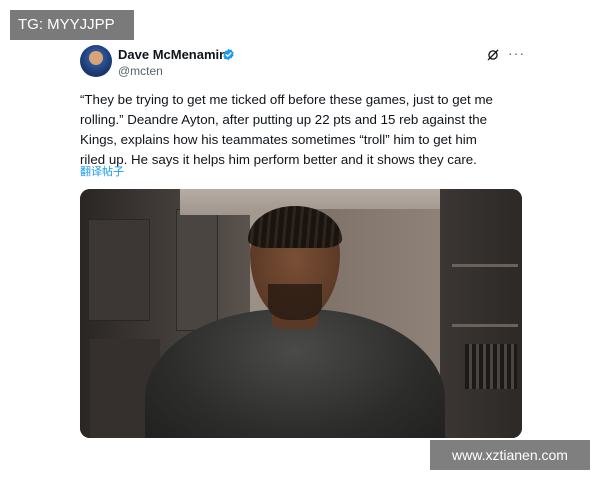  Describe the element at coordinates (510, 455) in the screenshot. I see `watermark-bottom-right: www.xztianen.com` at that location.